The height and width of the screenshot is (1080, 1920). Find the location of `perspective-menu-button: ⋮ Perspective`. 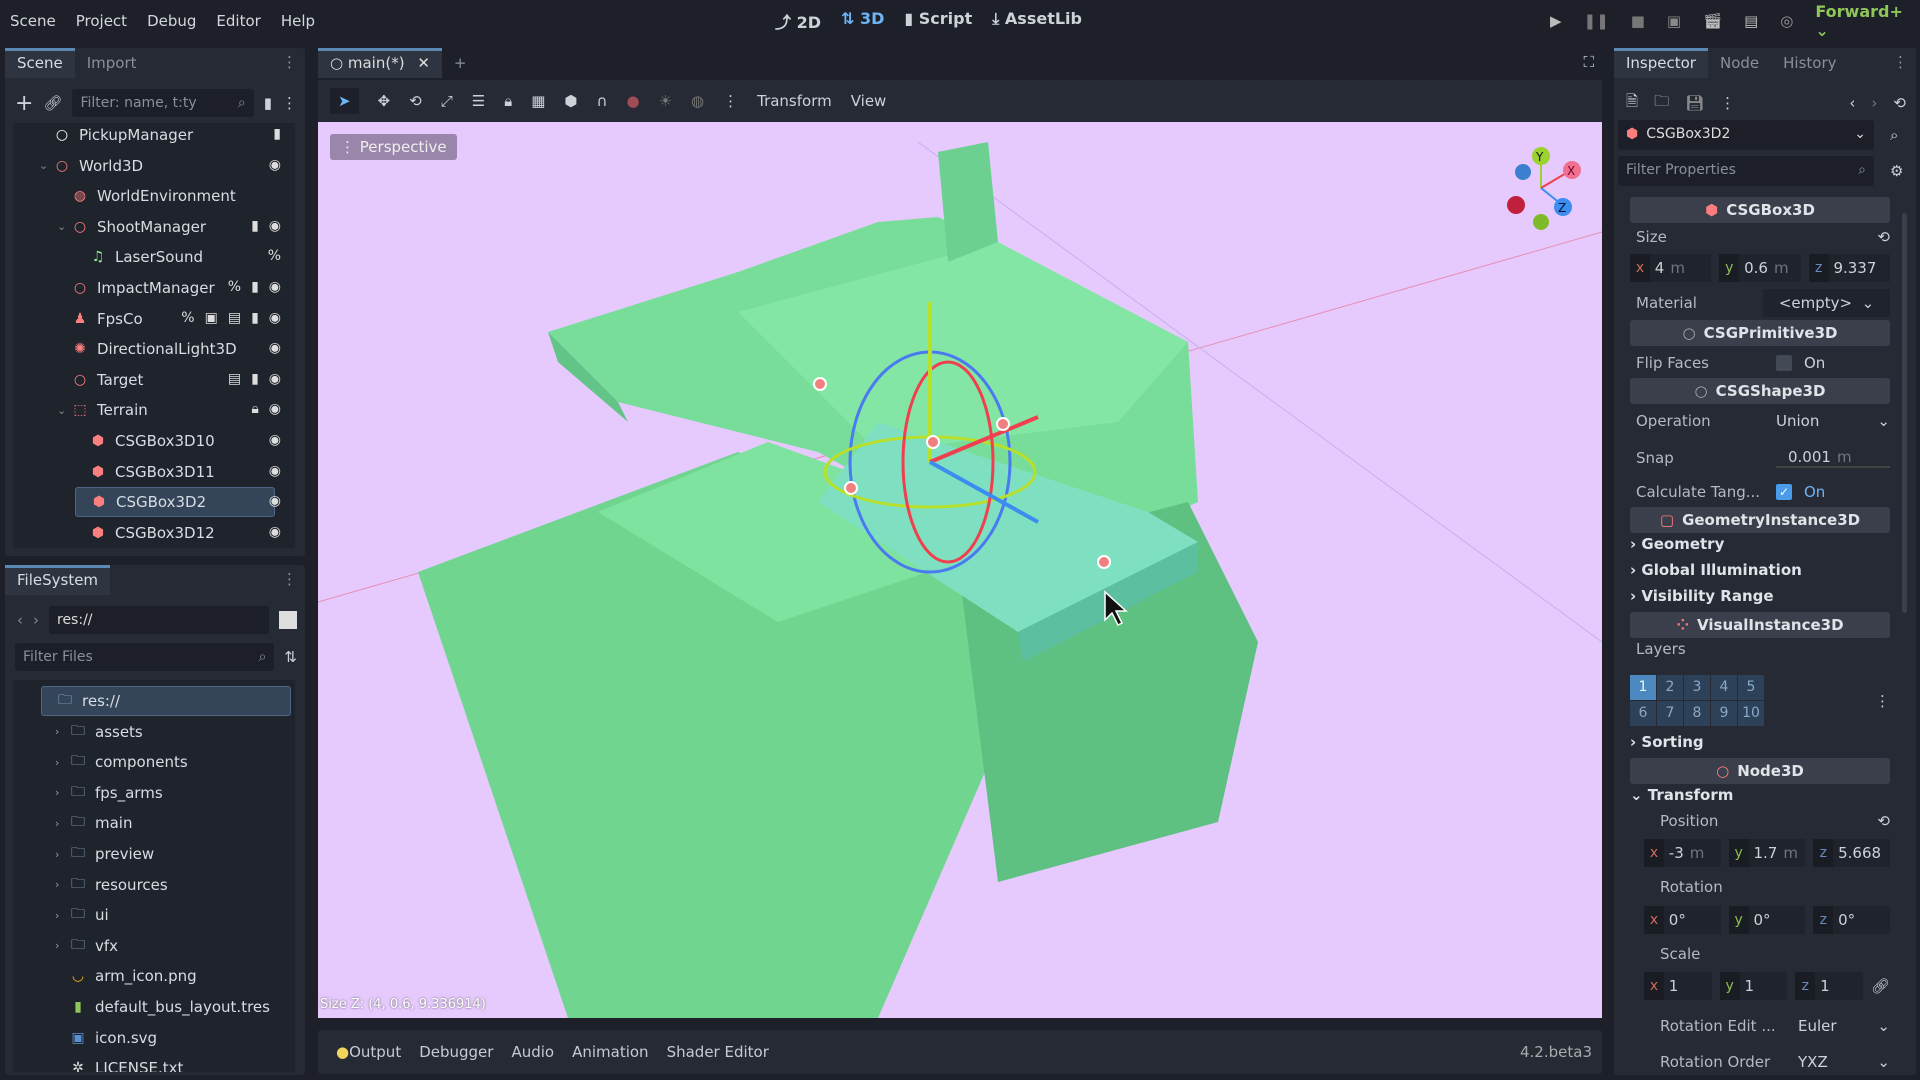

perspective-menu-button: ⋮ Perspective is located at coordinates (393, 147).